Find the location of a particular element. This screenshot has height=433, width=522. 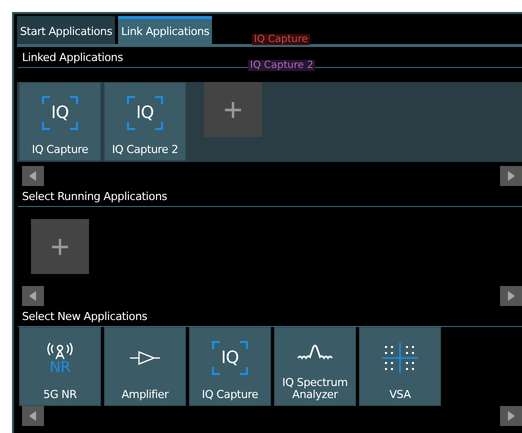

amplifier-icon is located at coordinates (145, 358).